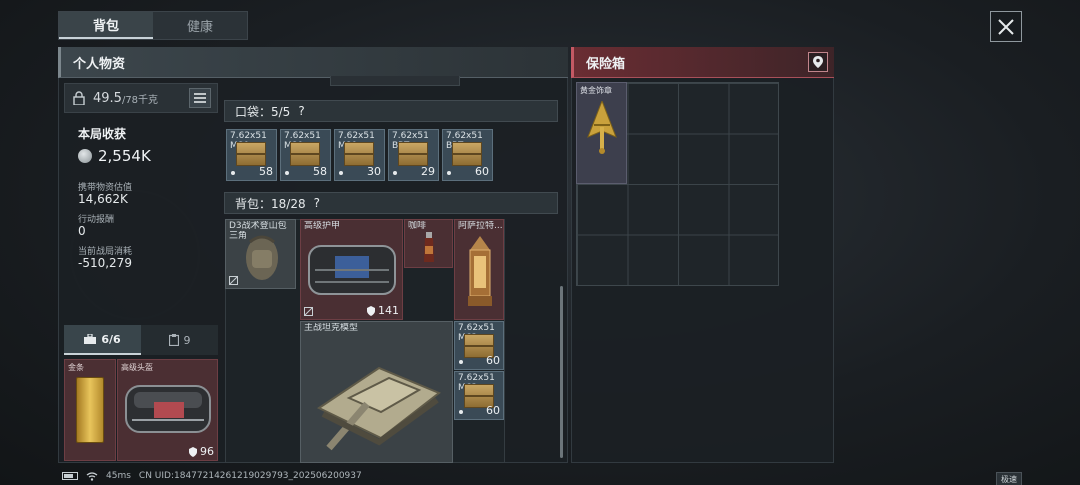 The image size is (1080, 485). I want to click on item-label: 高级头盔, so click(137, 367).